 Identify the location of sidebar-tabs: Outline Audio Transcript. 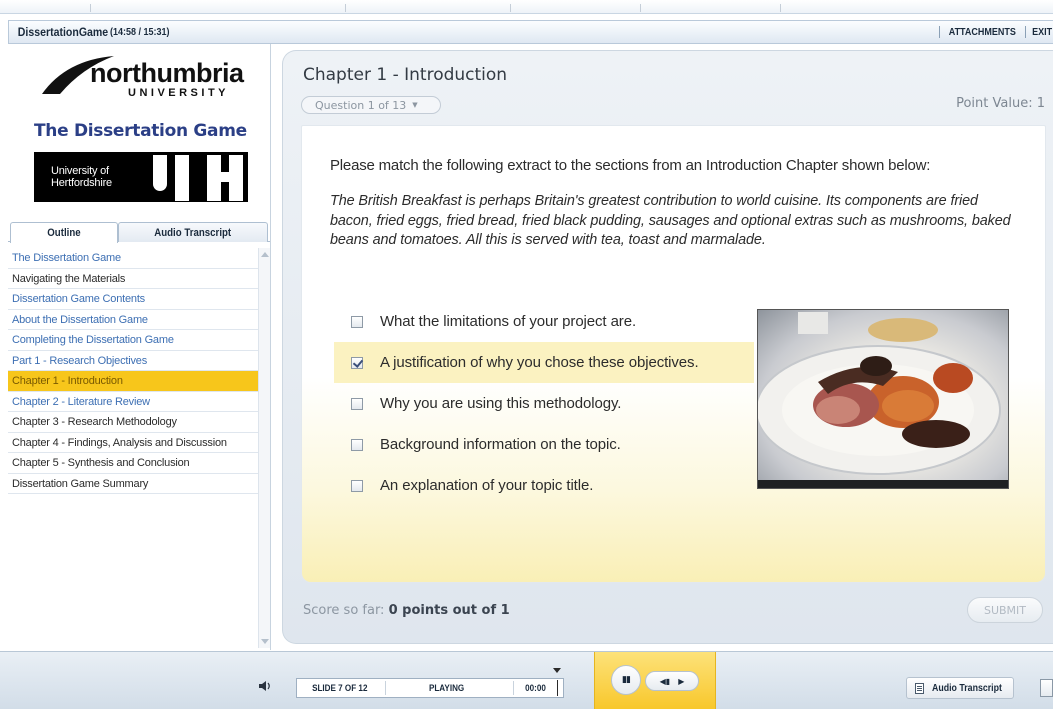
(139, 231).